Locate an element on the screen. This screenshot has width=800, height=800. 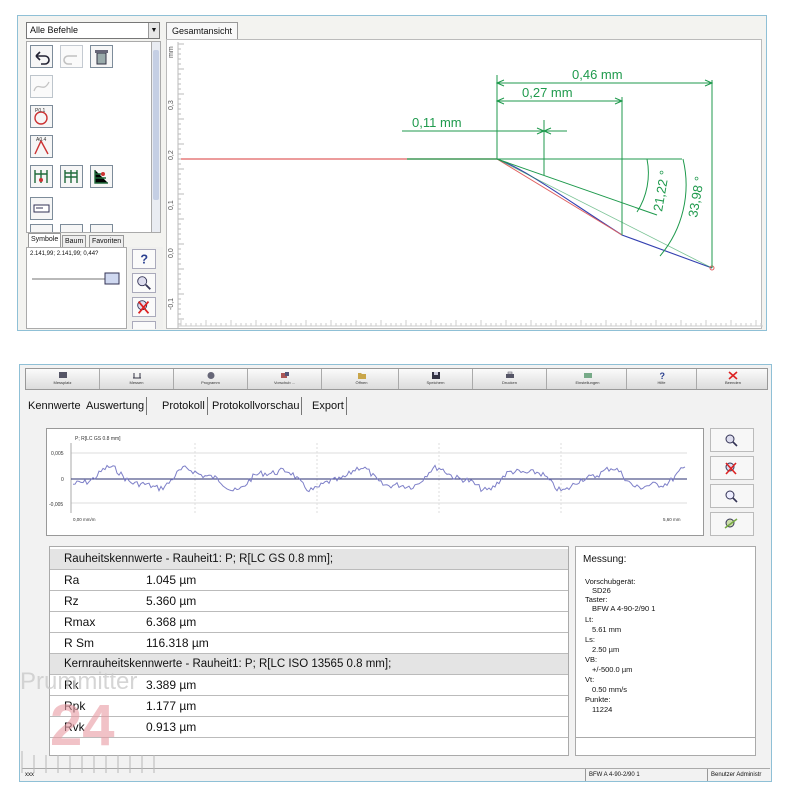
program-icon is located at coordinates (210, 375).